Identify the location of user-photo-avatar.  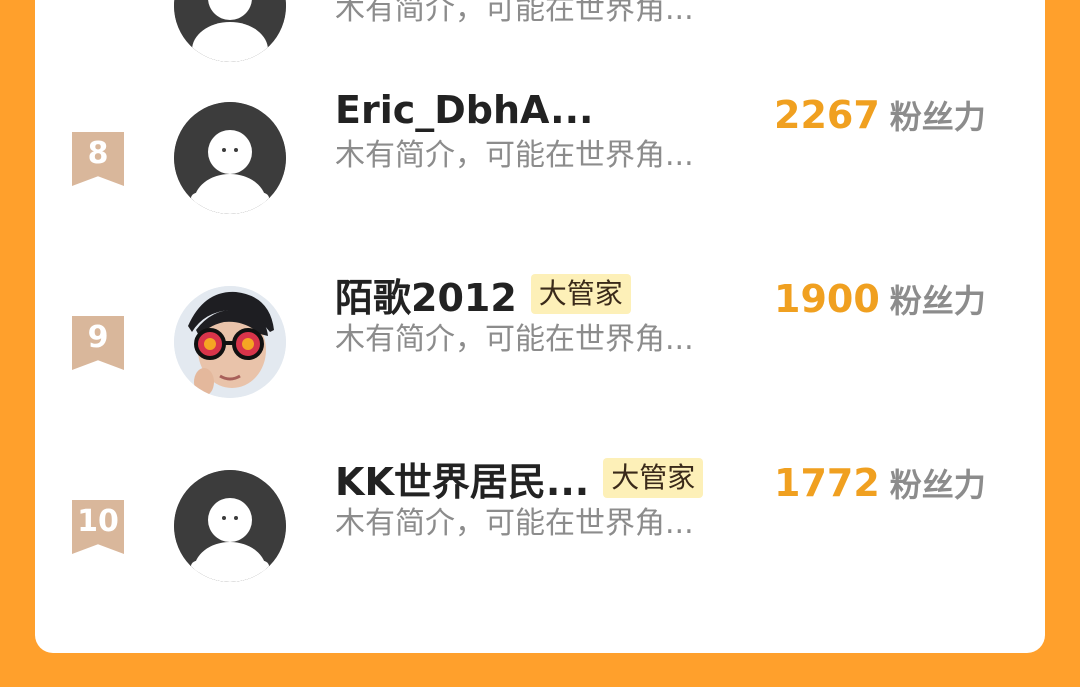
(230, 342).